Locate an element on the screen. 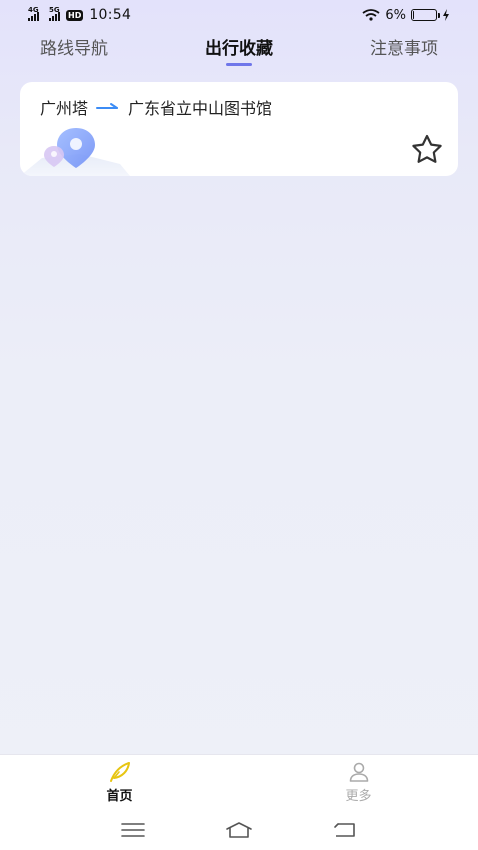  favorite-route-card: 广州塔 广东省立中山图书馆 is located at coordinates (239, 129).